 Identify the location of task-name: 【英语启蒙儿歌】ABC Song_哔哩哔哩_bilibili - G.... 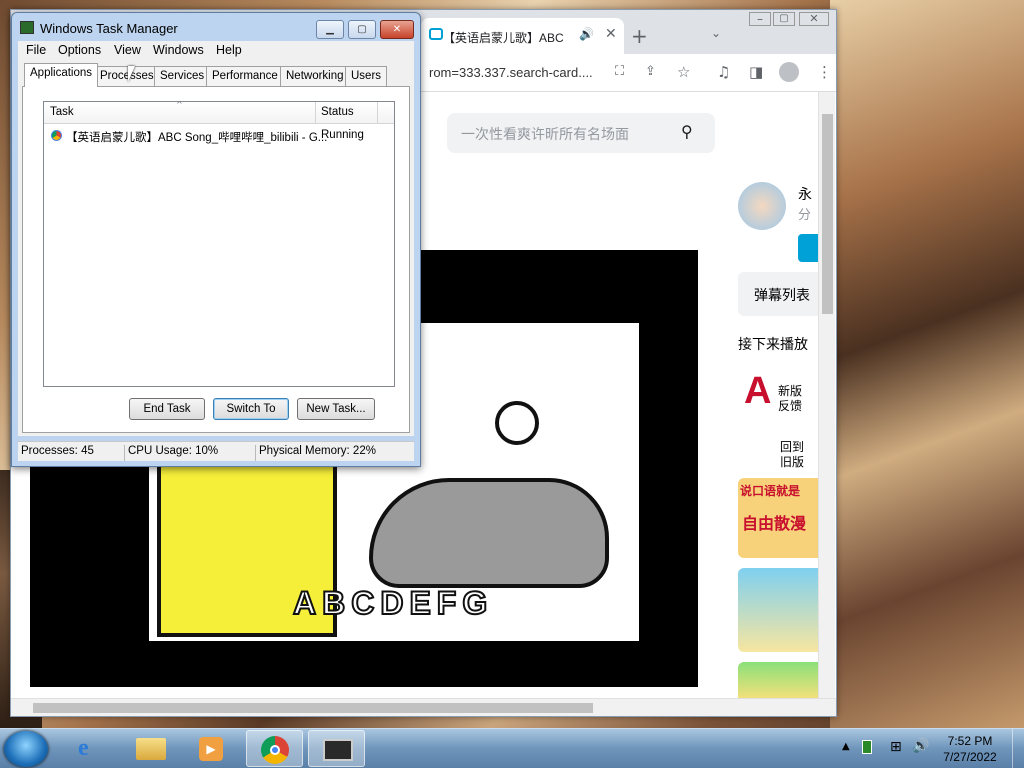
(197, 138).